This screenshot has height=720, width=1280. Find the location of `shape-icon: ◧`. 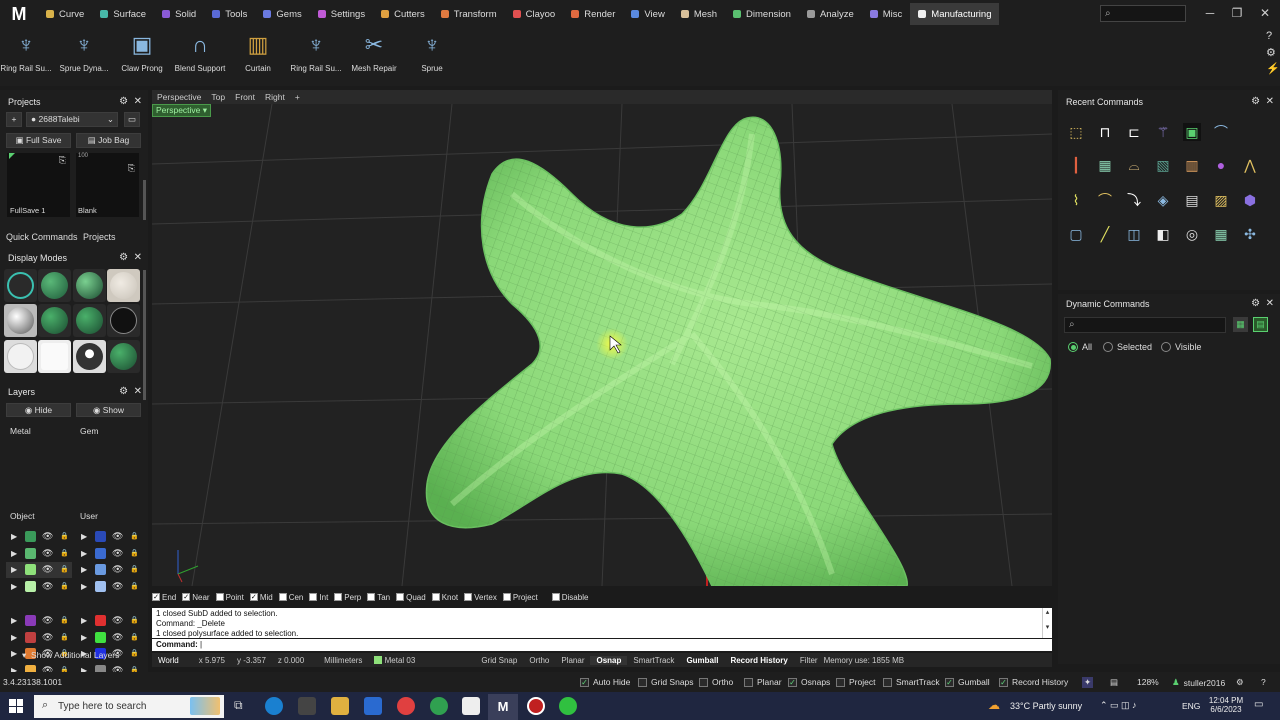

shape-icon: ◧ is located at coordinates (1163, 234).